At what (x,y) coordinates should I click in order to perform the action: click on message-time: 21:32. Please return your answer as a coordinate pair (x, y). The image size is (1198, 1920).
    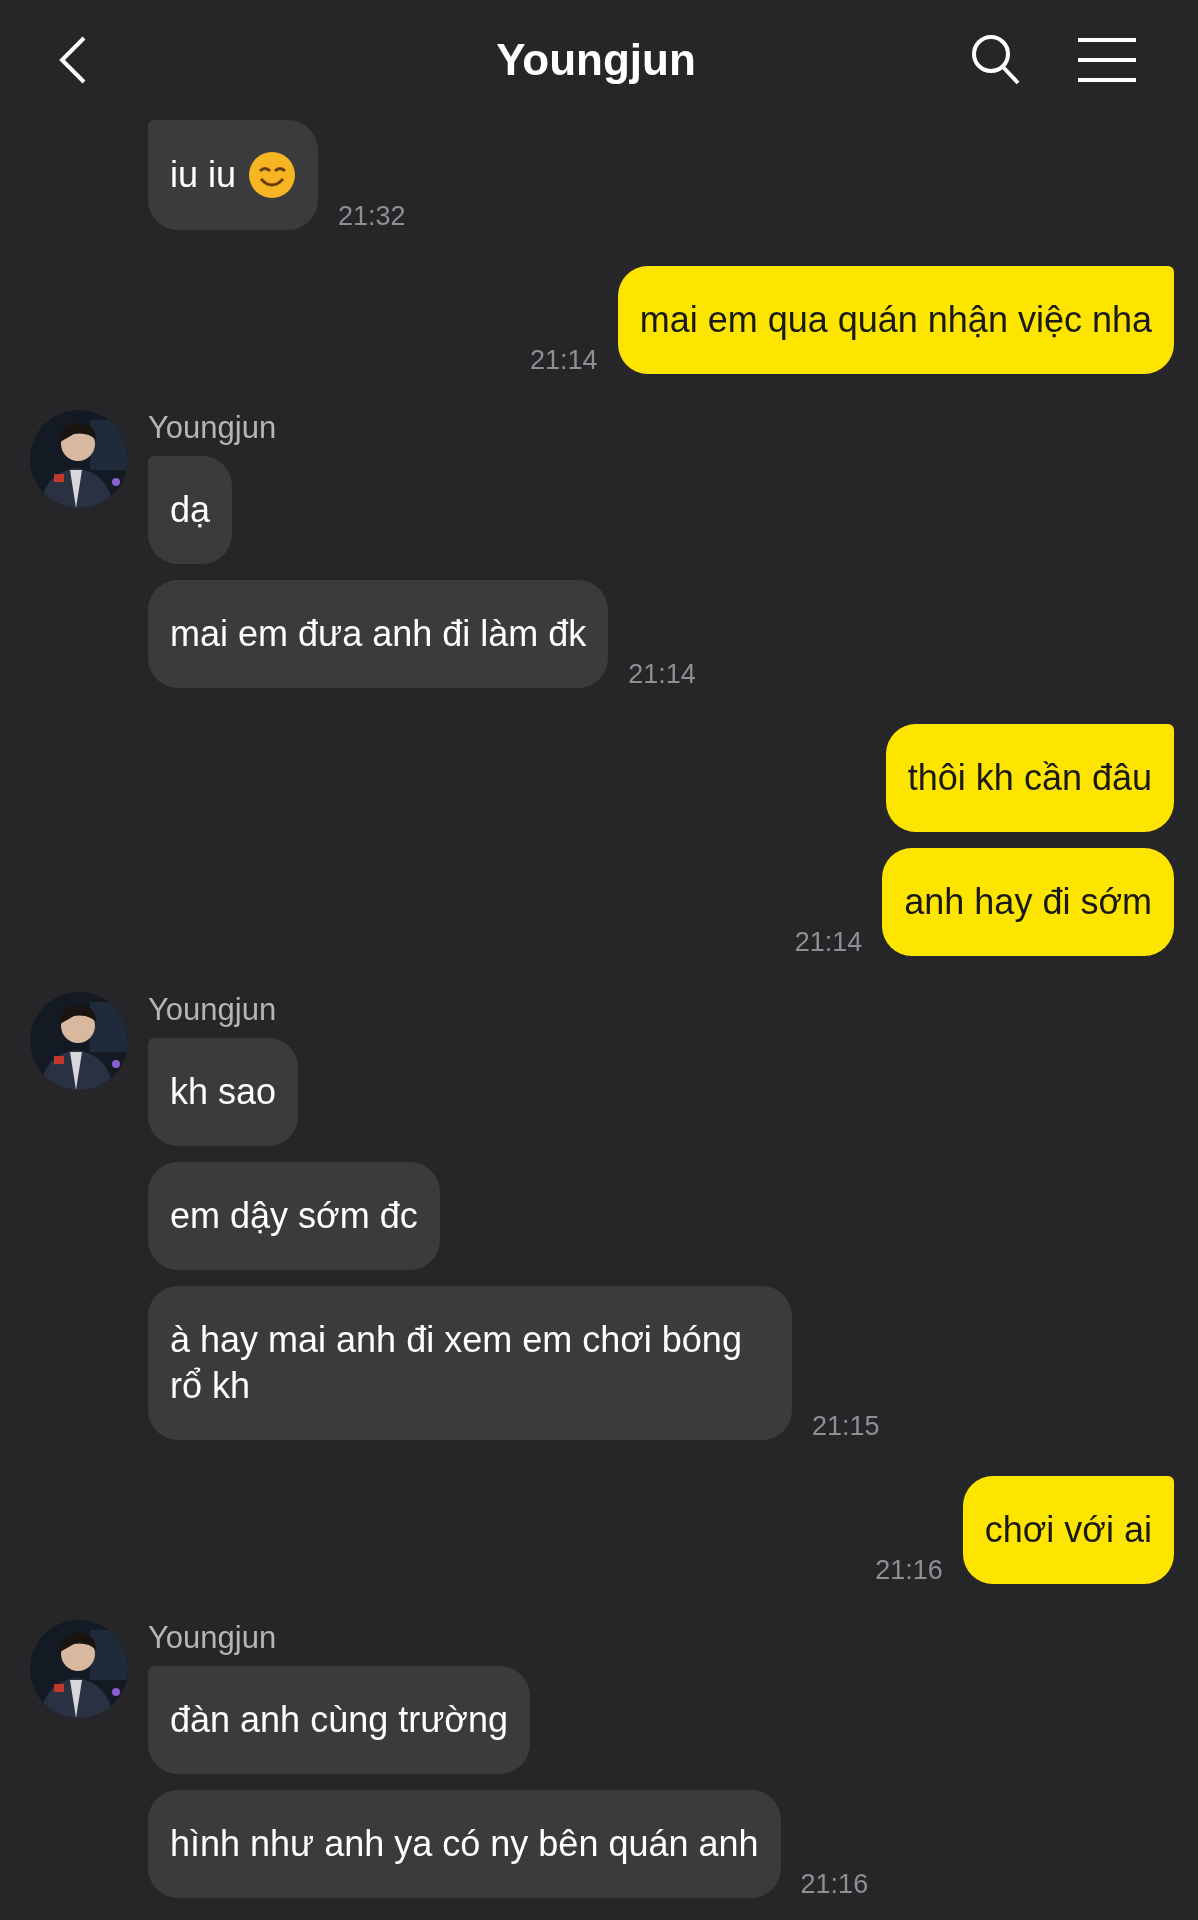
    Looking at the image, I should click on (372, 216).